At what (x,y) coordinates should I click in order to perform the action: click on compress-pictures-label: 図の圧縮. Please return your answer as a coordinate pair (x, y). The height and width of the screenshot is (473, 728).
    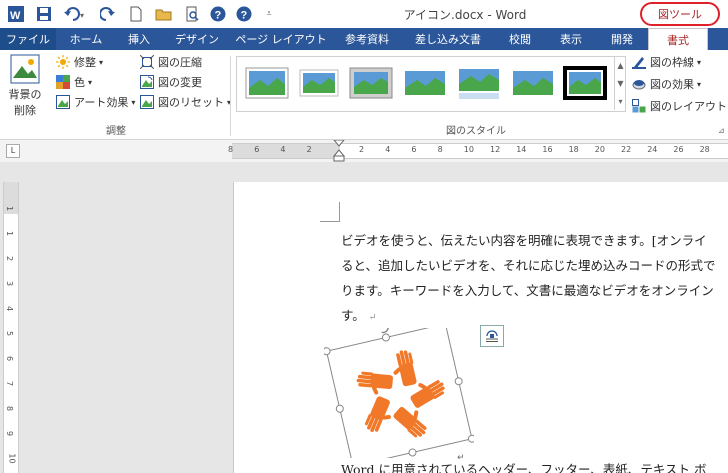
    Looking at the image, I should click on (180, 62).